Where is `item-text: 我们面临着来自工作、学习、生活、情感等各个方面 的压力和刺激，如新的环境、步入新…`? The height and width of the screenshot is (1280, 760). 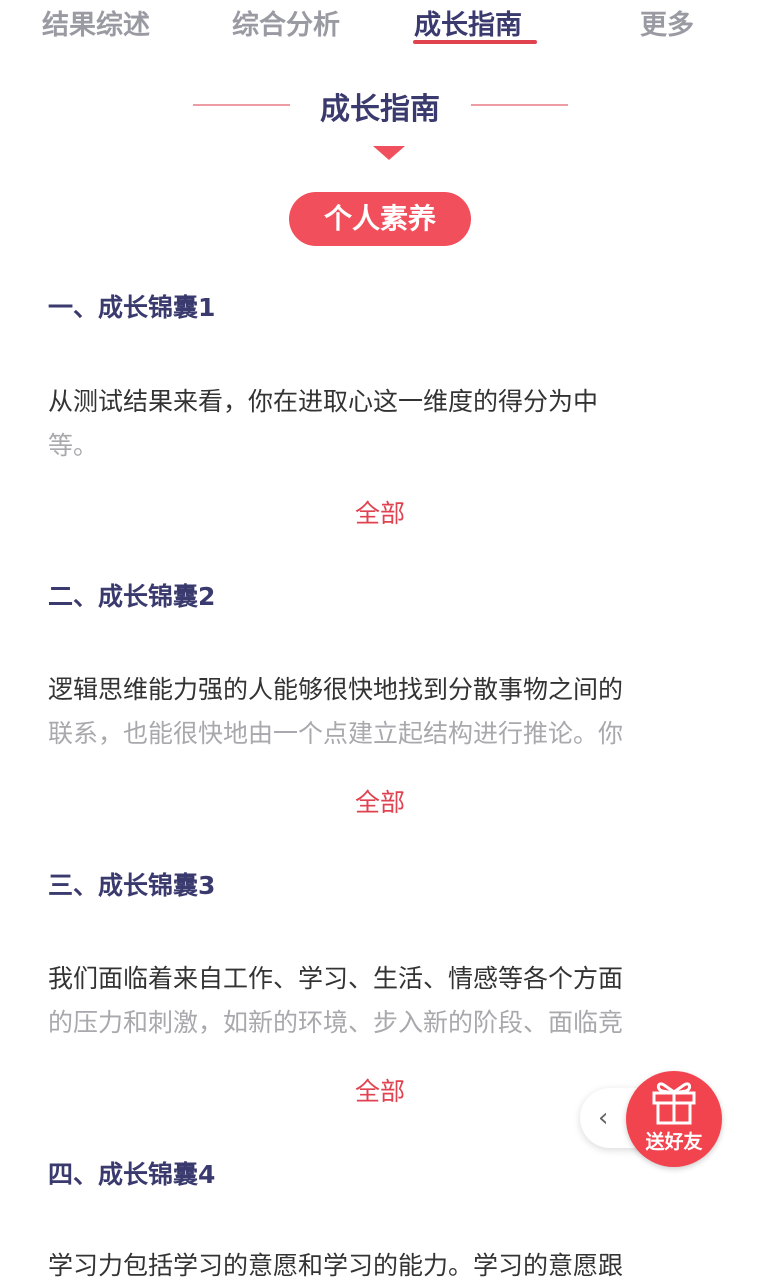 item-text: 我们面临着来自工作、学习、生活、情感等各个方面 的压力和刺激，如新的环境、步入新… is located at coordinates (378, 1001).